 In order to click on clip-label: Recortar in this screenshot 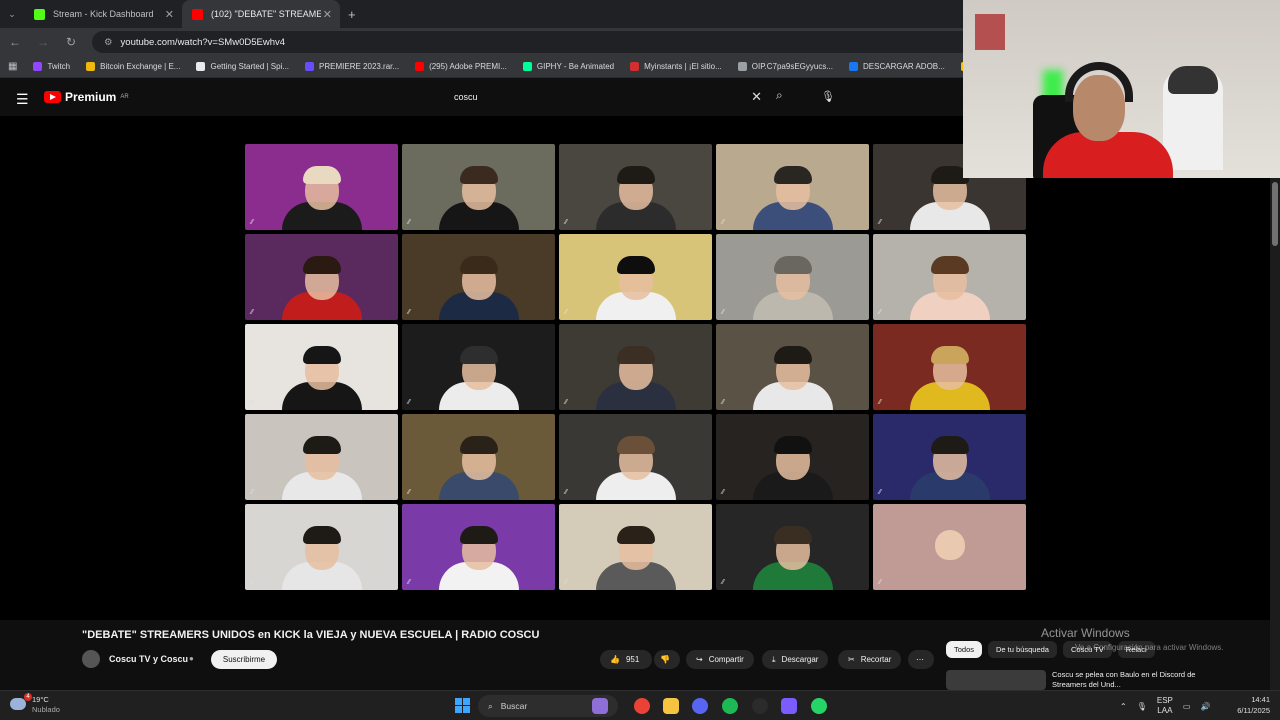, I will do `click(876, 659)`.